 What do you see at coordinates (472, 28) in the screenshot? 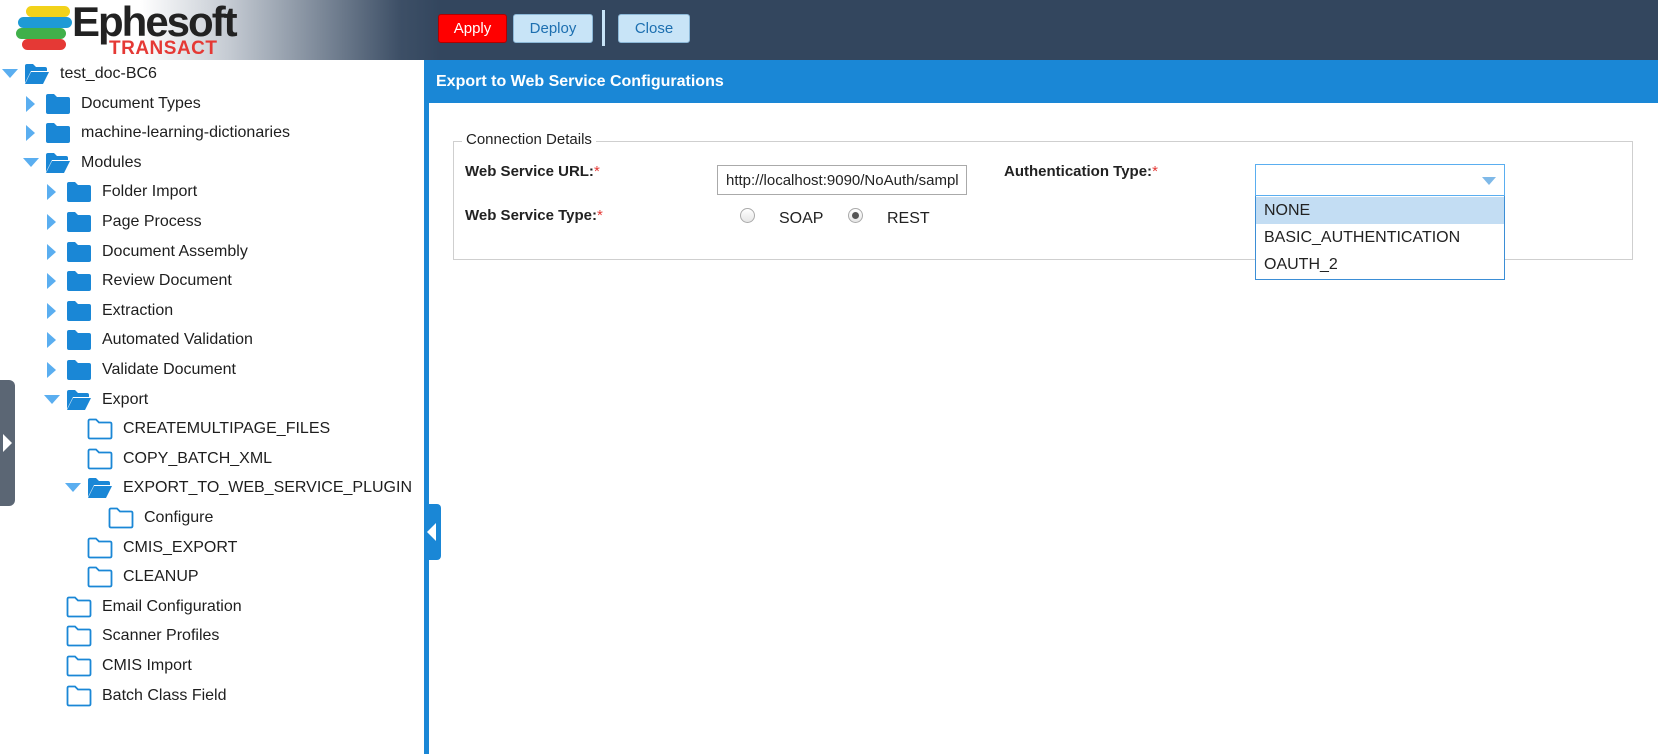
I see `apply-button: Apply` at bounding box center [472, 28].